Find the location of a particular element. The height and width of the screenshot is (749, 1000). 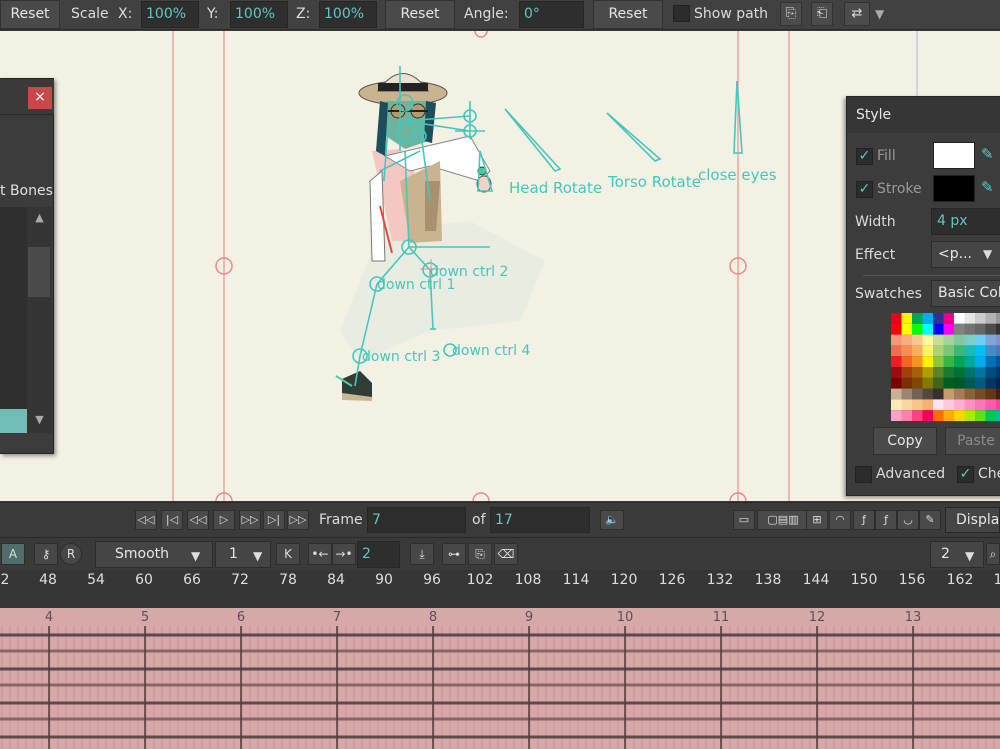

bone-label-down-ctrl-3: down ctrl 3 is located at coordinates (401, 357).